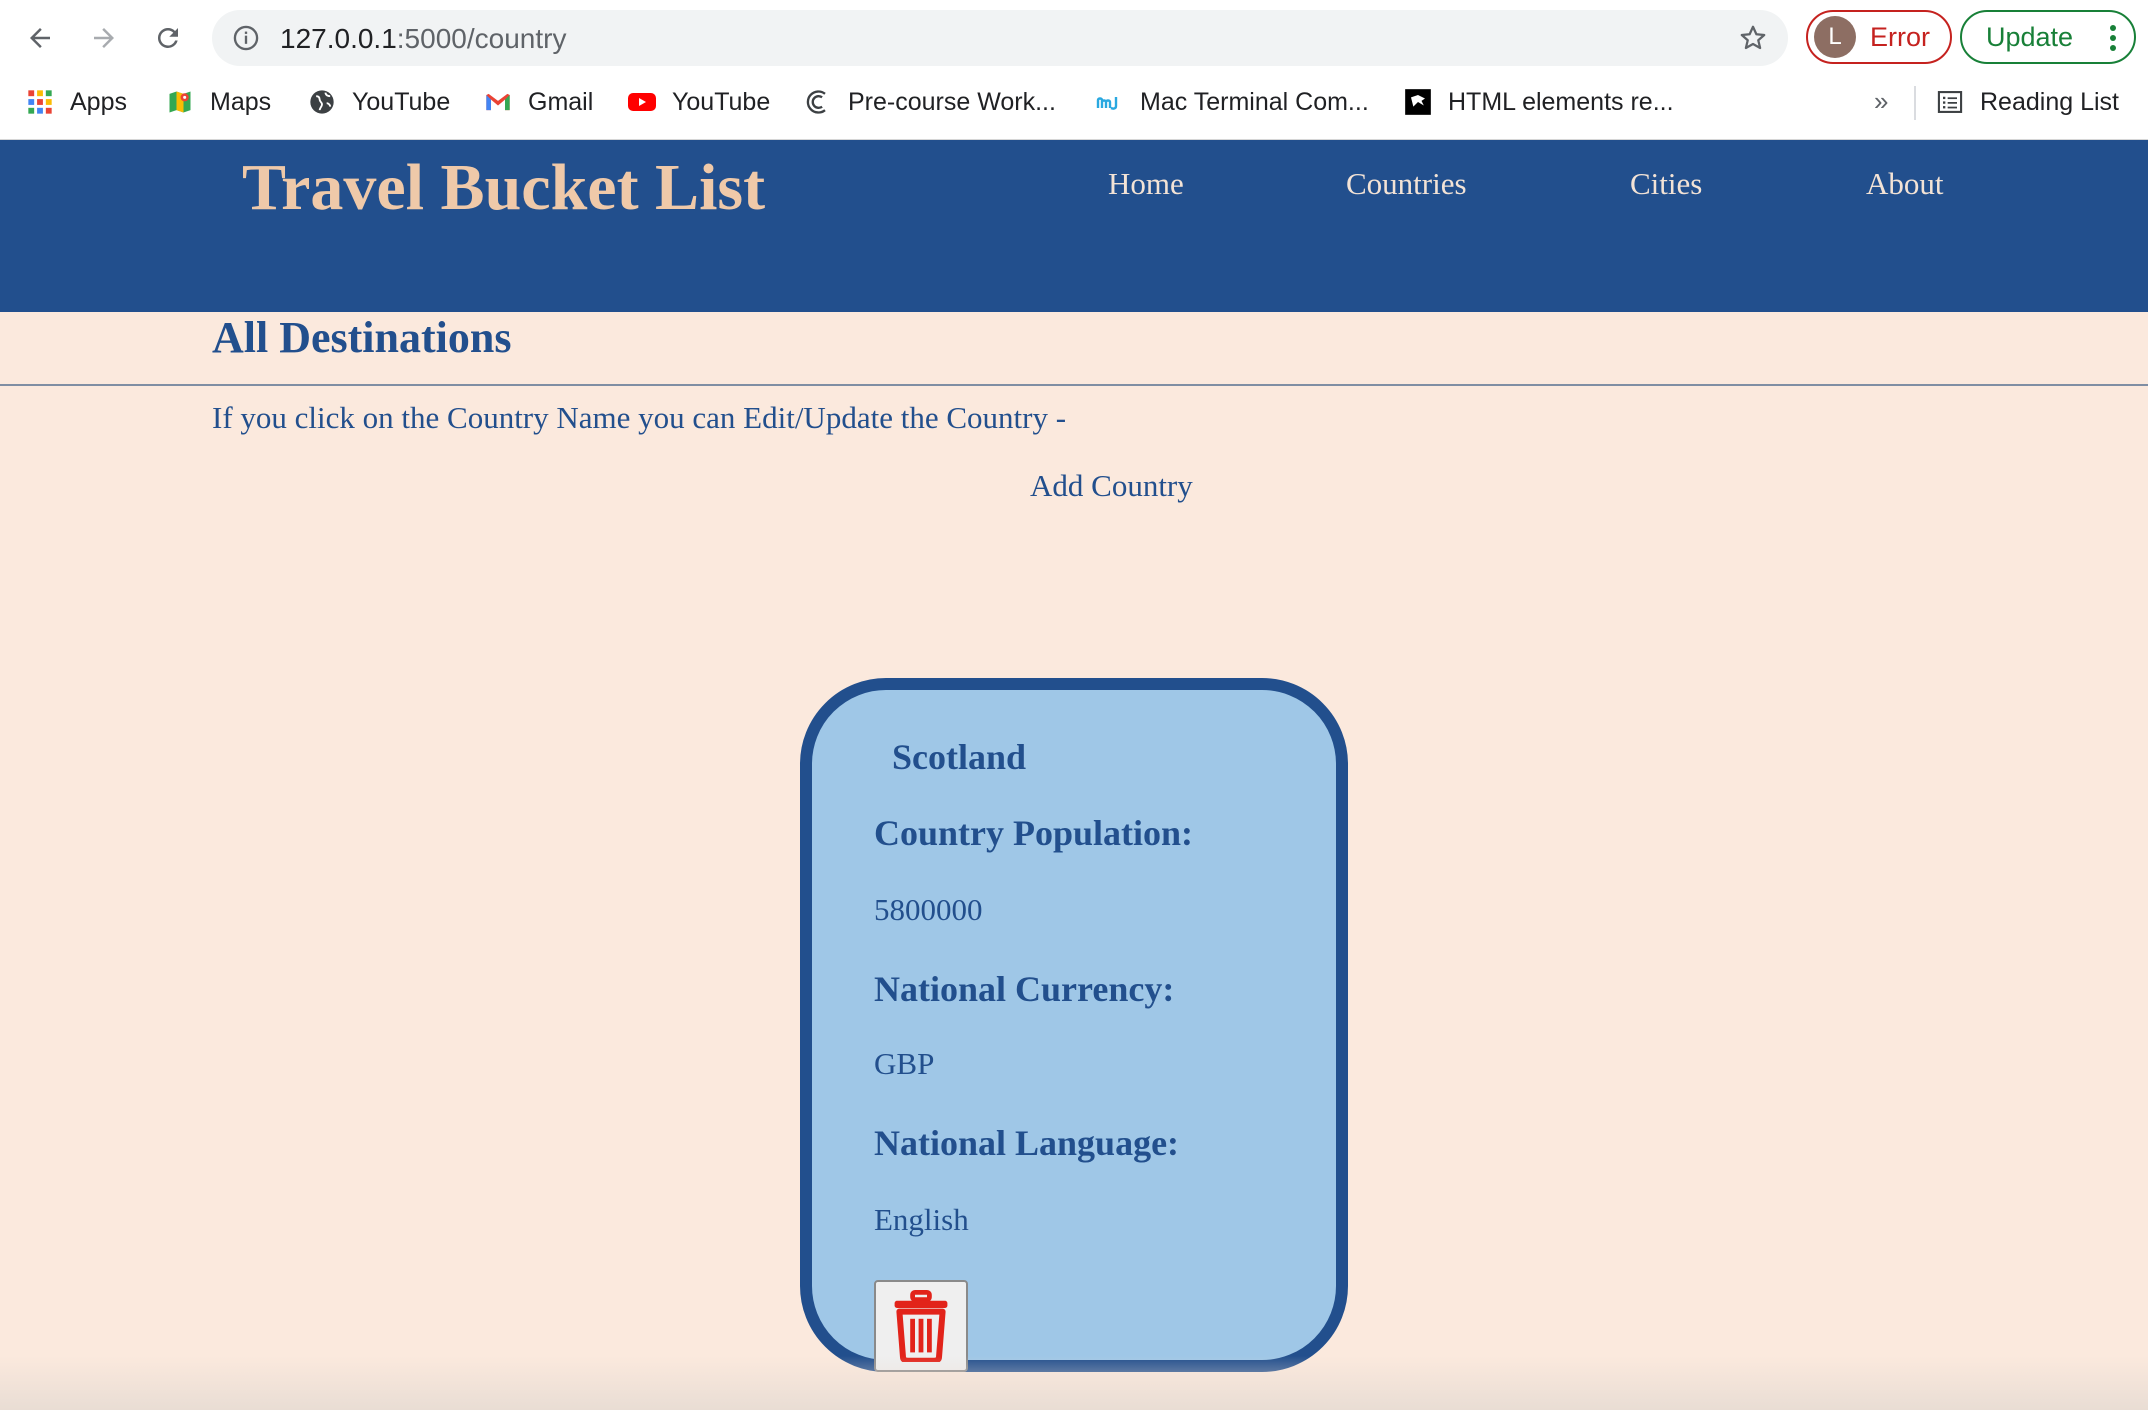 This screenshot has height=1410, width=2148. What do you see at coordinates (1074, 1383) in the screenshot?
I see `bottom-fade` at bounding box center [1074, 1383].